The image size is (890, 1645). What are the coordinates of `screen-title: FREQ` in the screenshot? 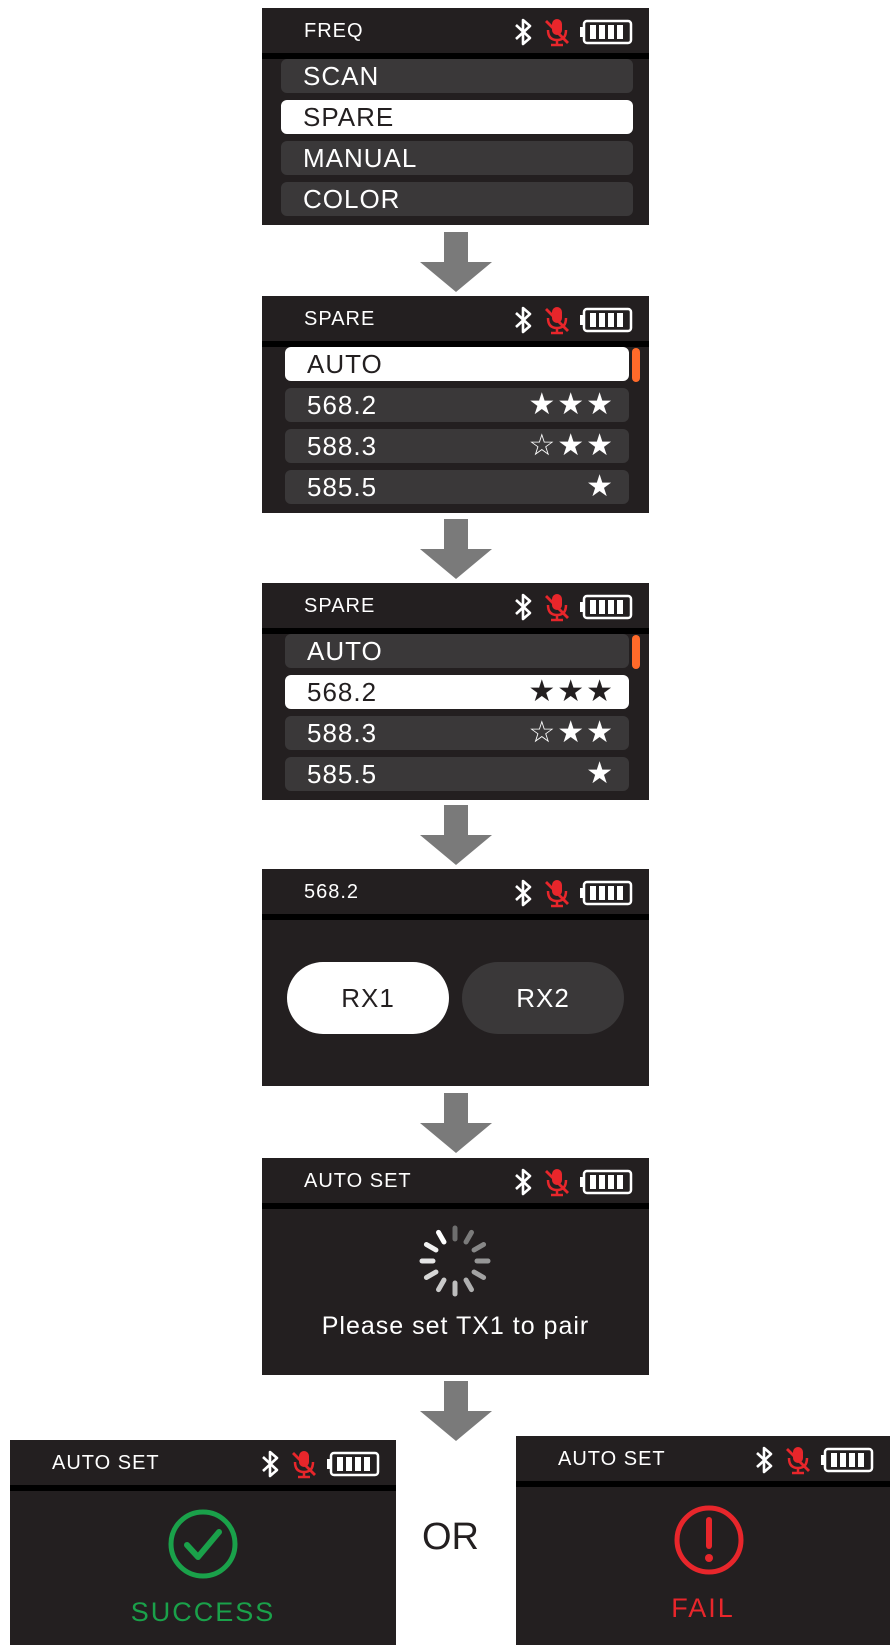 It's located at (334, 31).